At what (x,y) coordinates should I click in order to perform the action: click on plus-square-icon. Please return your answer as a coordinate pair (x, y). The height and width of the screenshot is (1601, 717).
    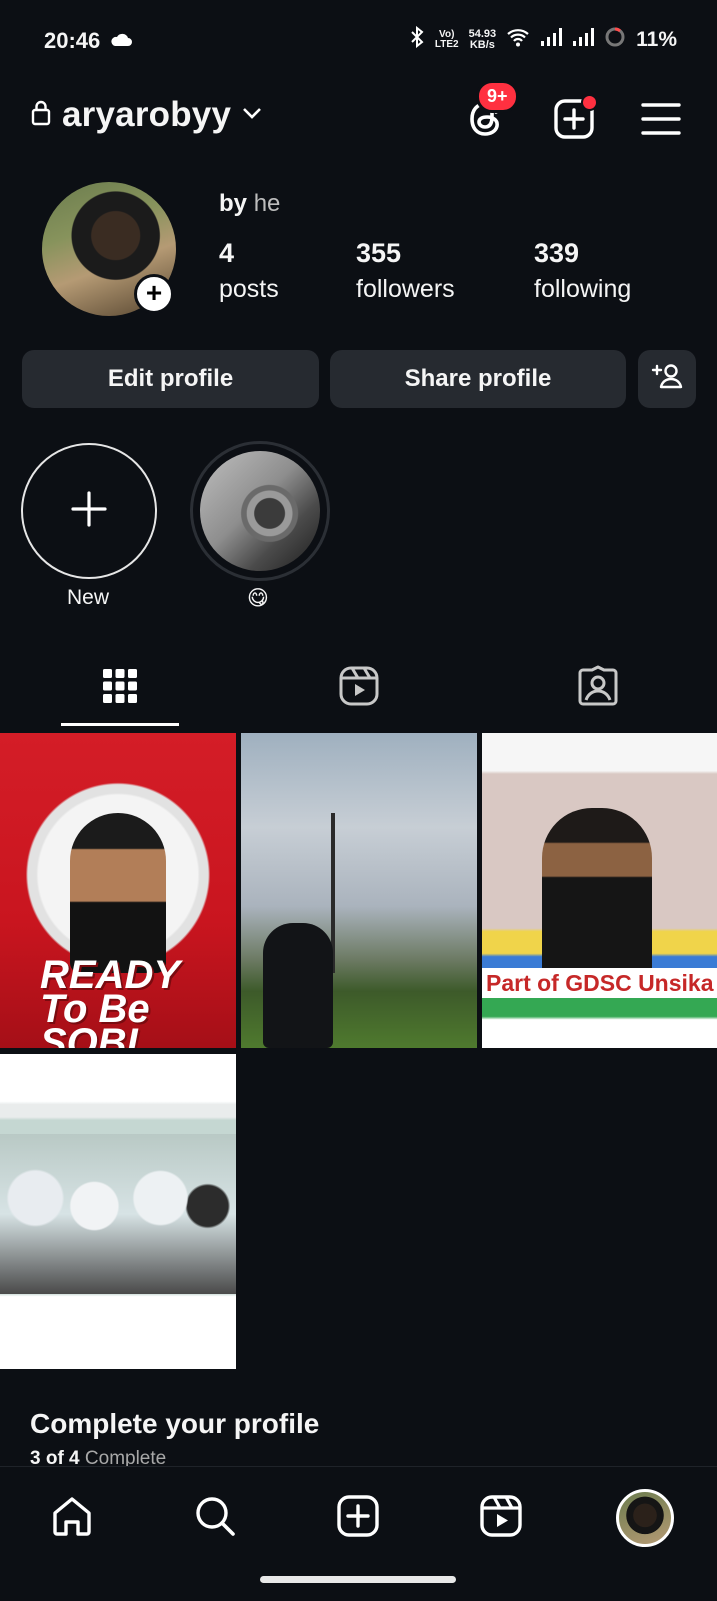
    Looking at the image, I should click on (358, 1518).